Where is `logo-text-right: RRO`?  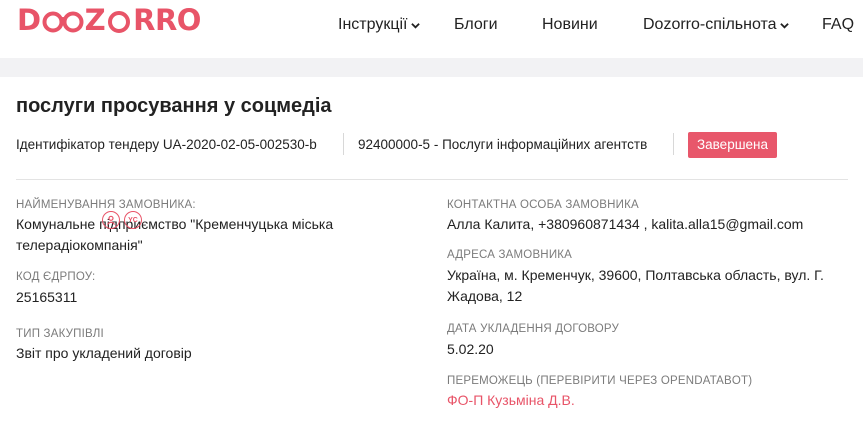 logo-text-right: RRO is located at coordinates (167, 20).